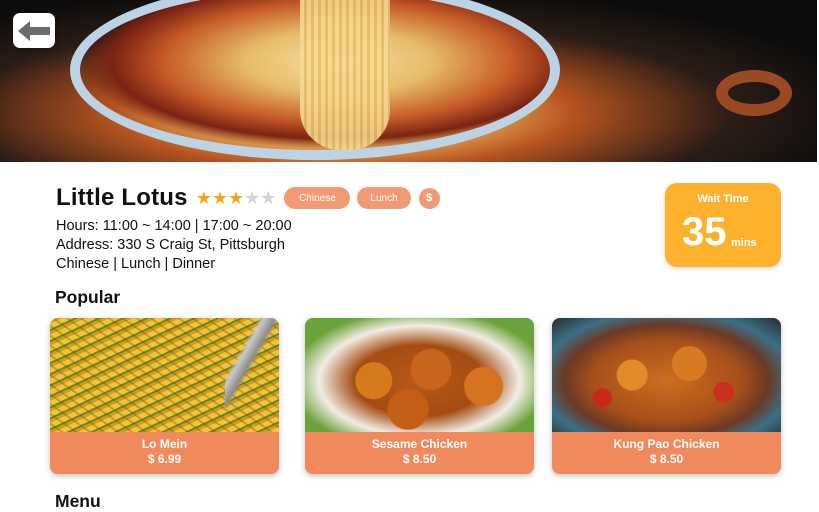 Image resolution: width=819 pixels, height=512 pixels. I want to click on fried-ring, so click(754, 93).